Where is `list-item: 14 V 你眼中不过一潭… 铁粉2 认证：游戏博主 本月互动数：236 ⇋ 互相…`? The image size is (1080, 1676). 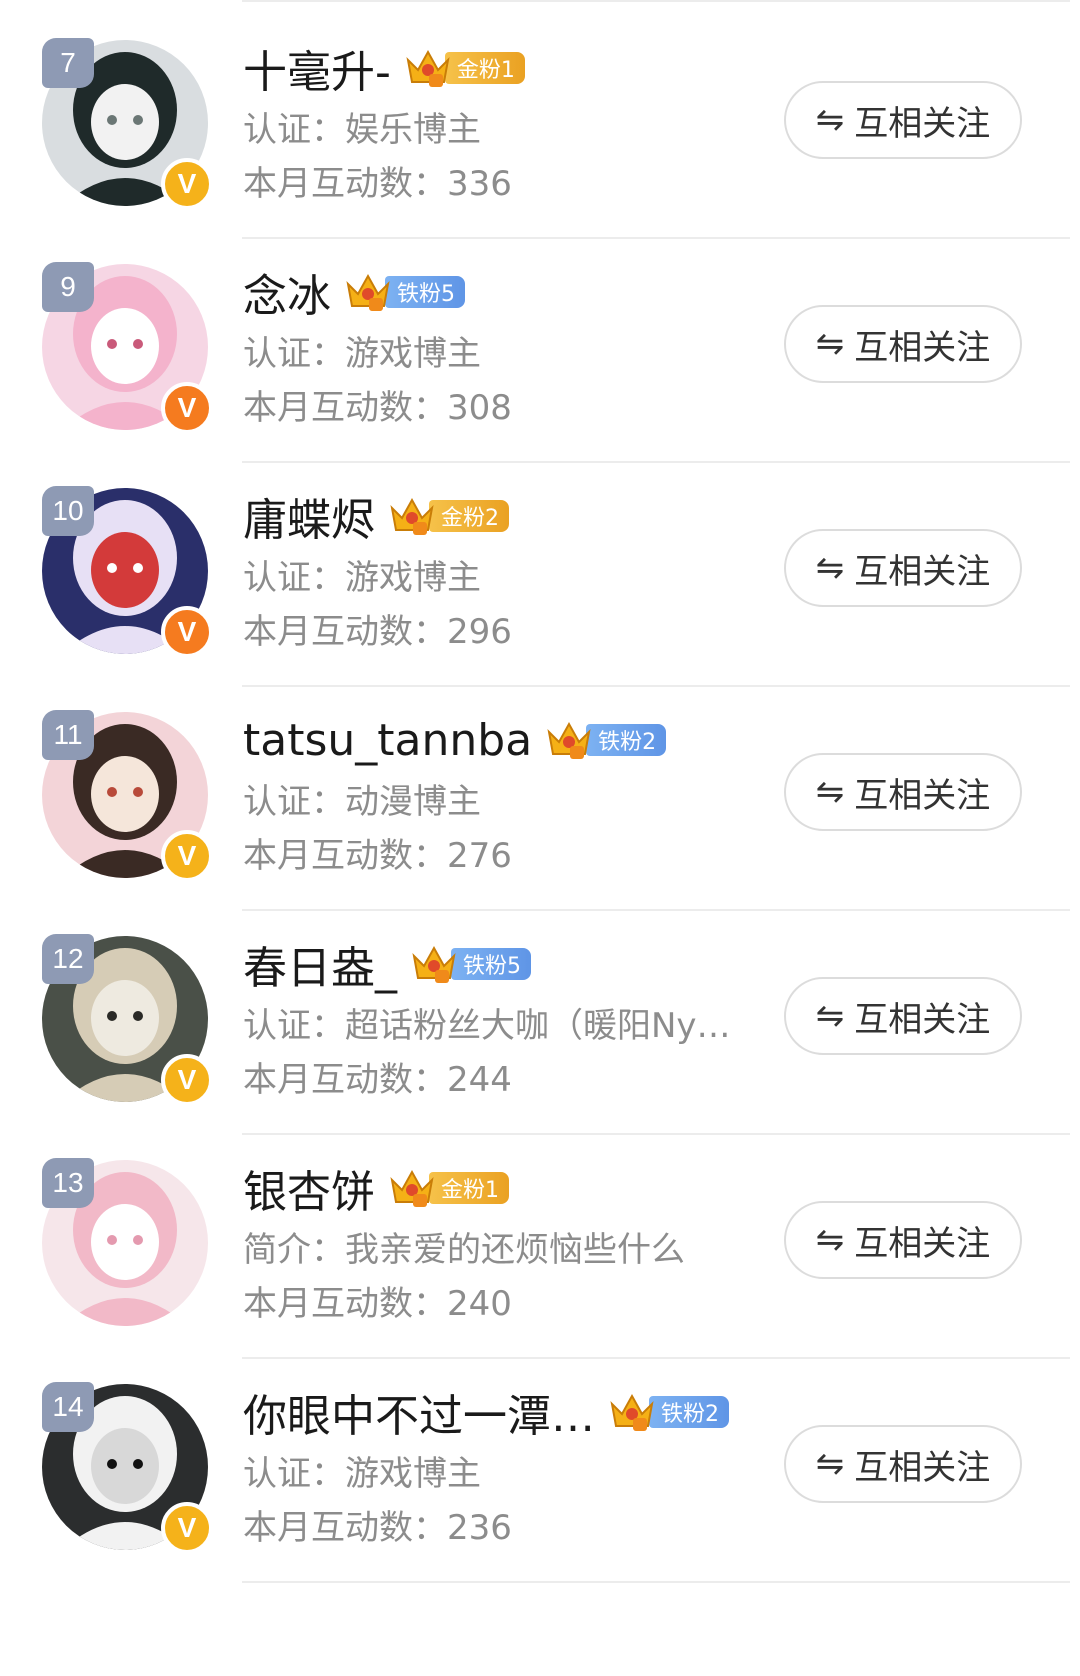 list-item: 14 V 你眼中不过一潭… 铁粉2 认证：游戏博主 本月互动数：236 ⇋ 互相… is located at coordinates (540, 1464).